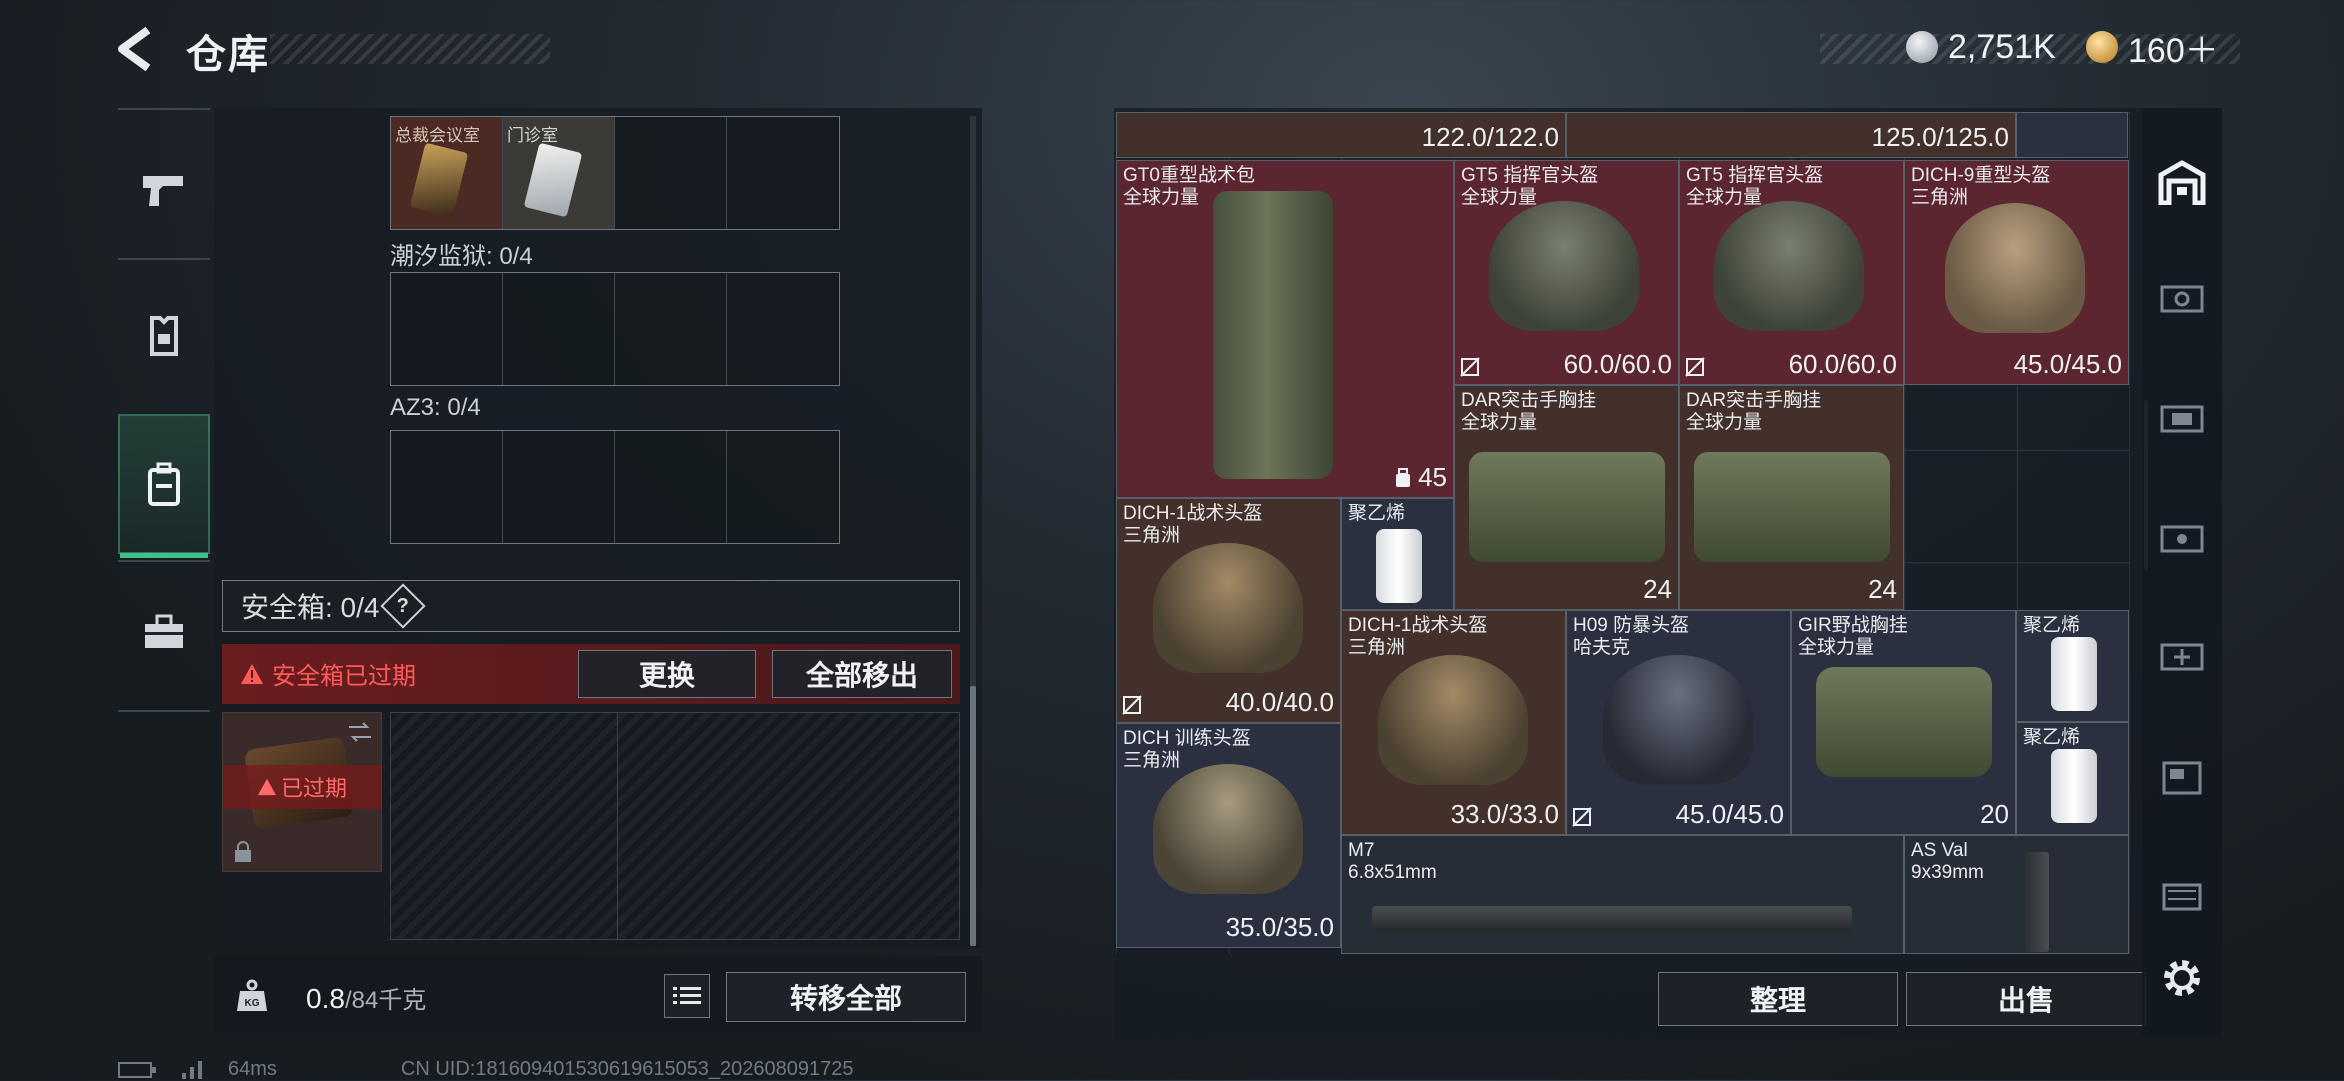 The image size is (2344, 1081). I want to click on page-title: 仓库, so click(228, 55).